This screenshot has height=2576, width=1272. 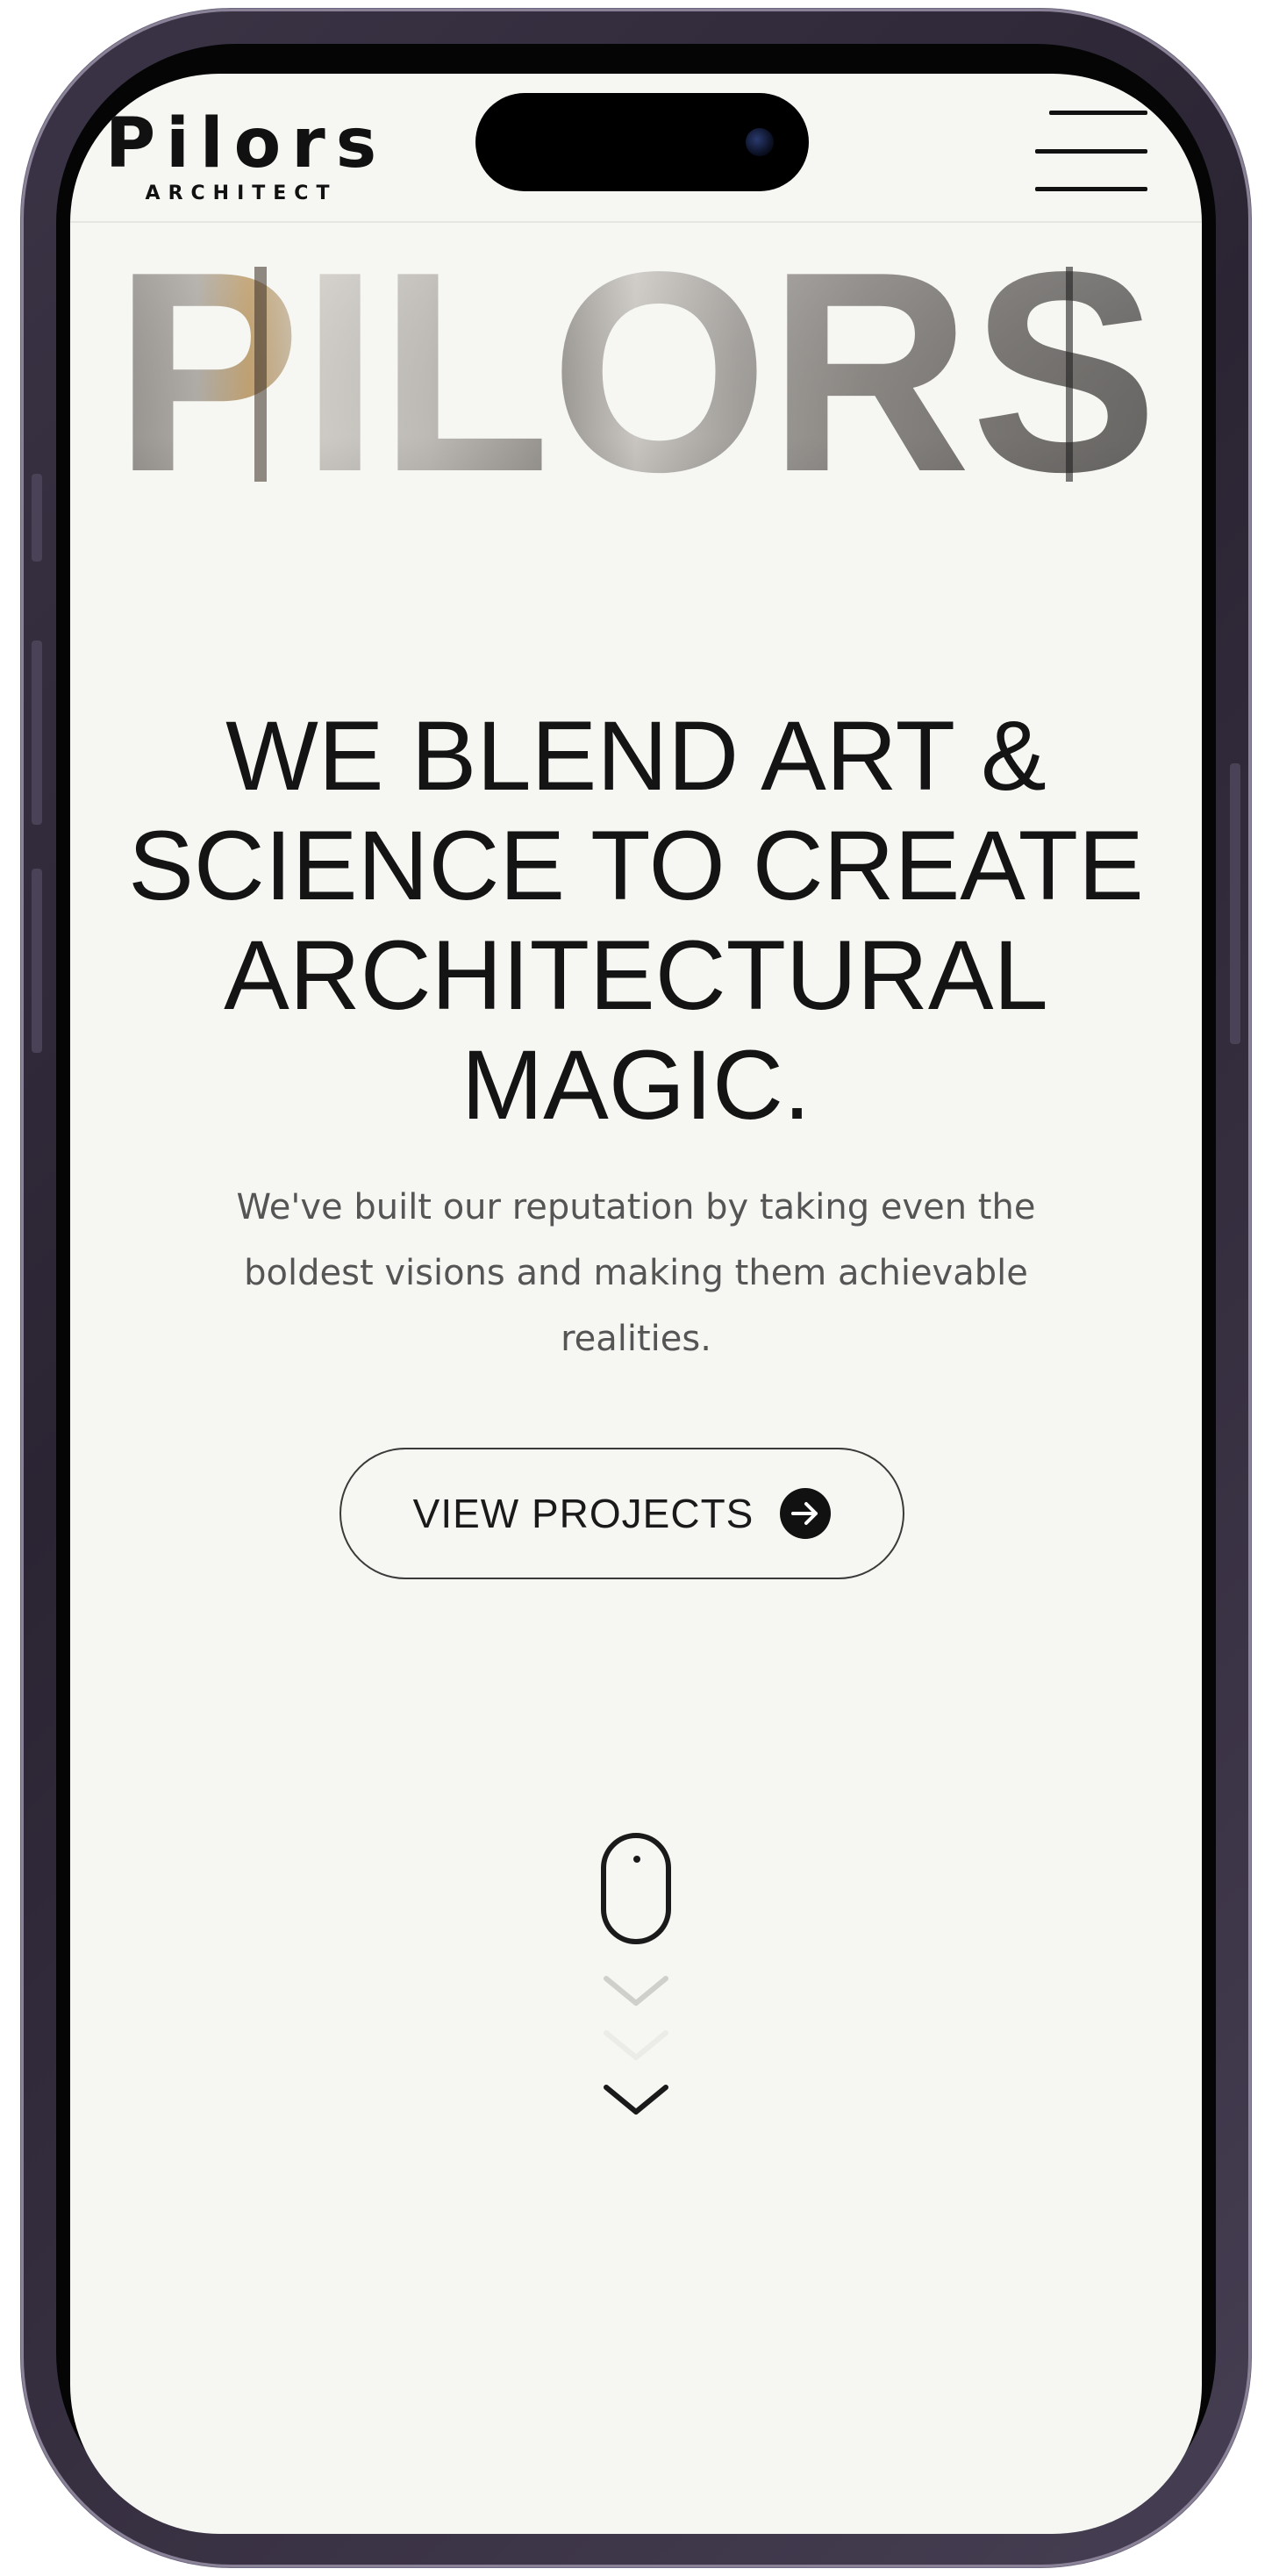 What do you see at coordinates (246, 143) in the screenshot?
I see `logo-wordmark: Pilors` at bounding box center [246, 143].